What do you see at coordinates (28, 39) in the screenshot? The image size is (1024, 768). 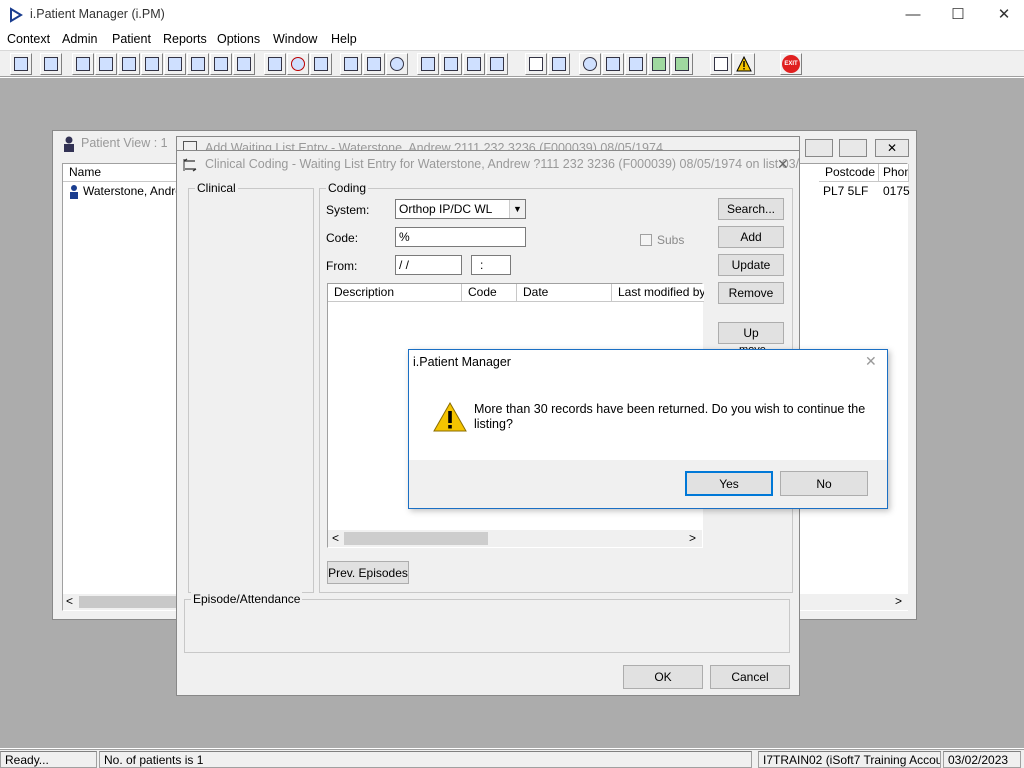 I see `menu-context: Context` at bounding box center [28, 39].